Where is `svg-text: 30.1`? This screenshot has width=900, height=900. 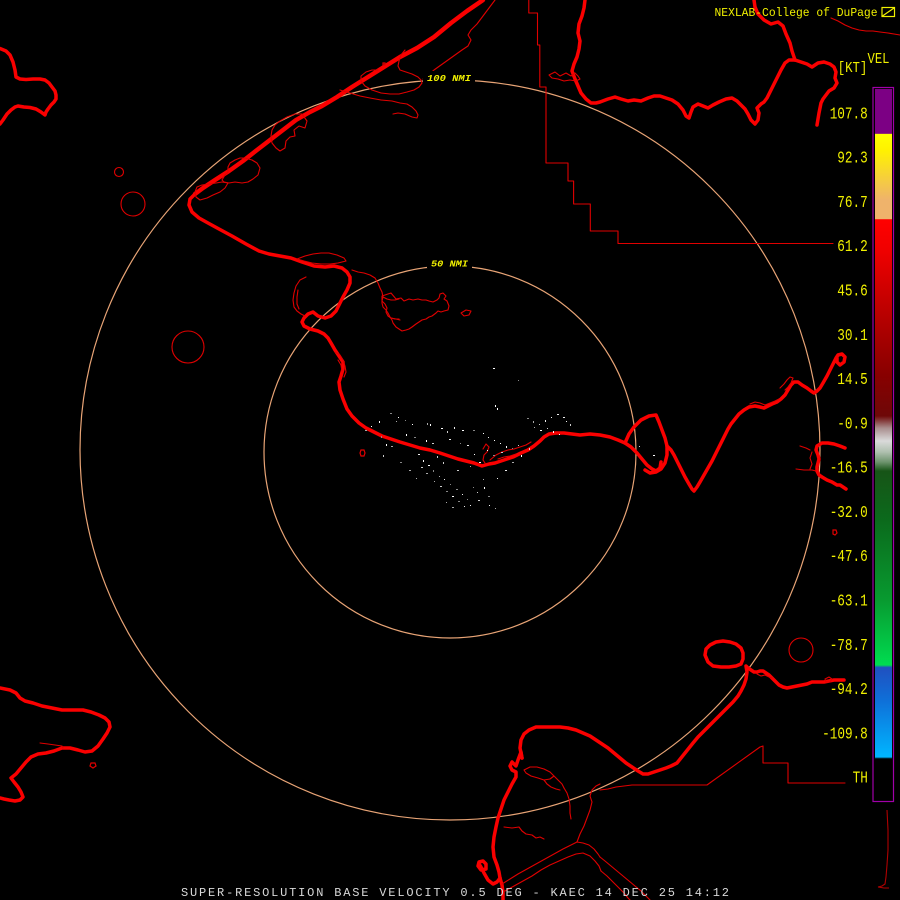 svg-text: 30.1 is located at coordinates (852, 336).